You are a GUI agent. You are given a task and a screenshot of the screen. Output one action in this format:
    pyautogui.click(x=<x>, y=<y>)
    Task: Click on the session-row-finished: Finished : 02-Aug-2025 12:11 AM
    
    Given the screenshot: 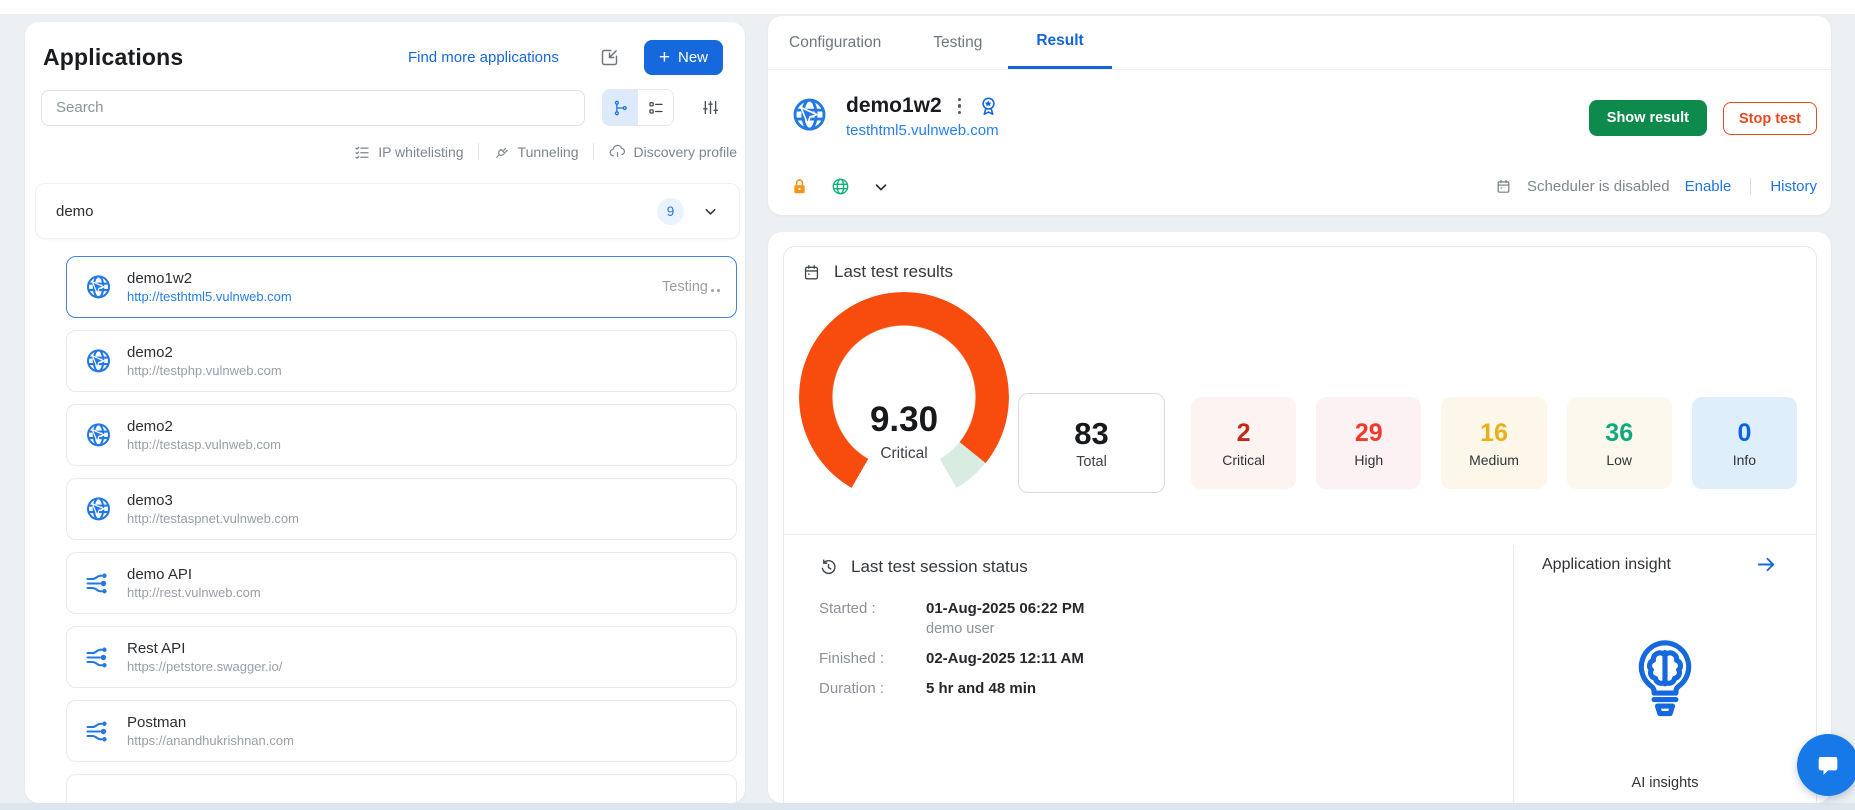 What is the action you would take?
    pyautogui.click(x=951, y=658)
    